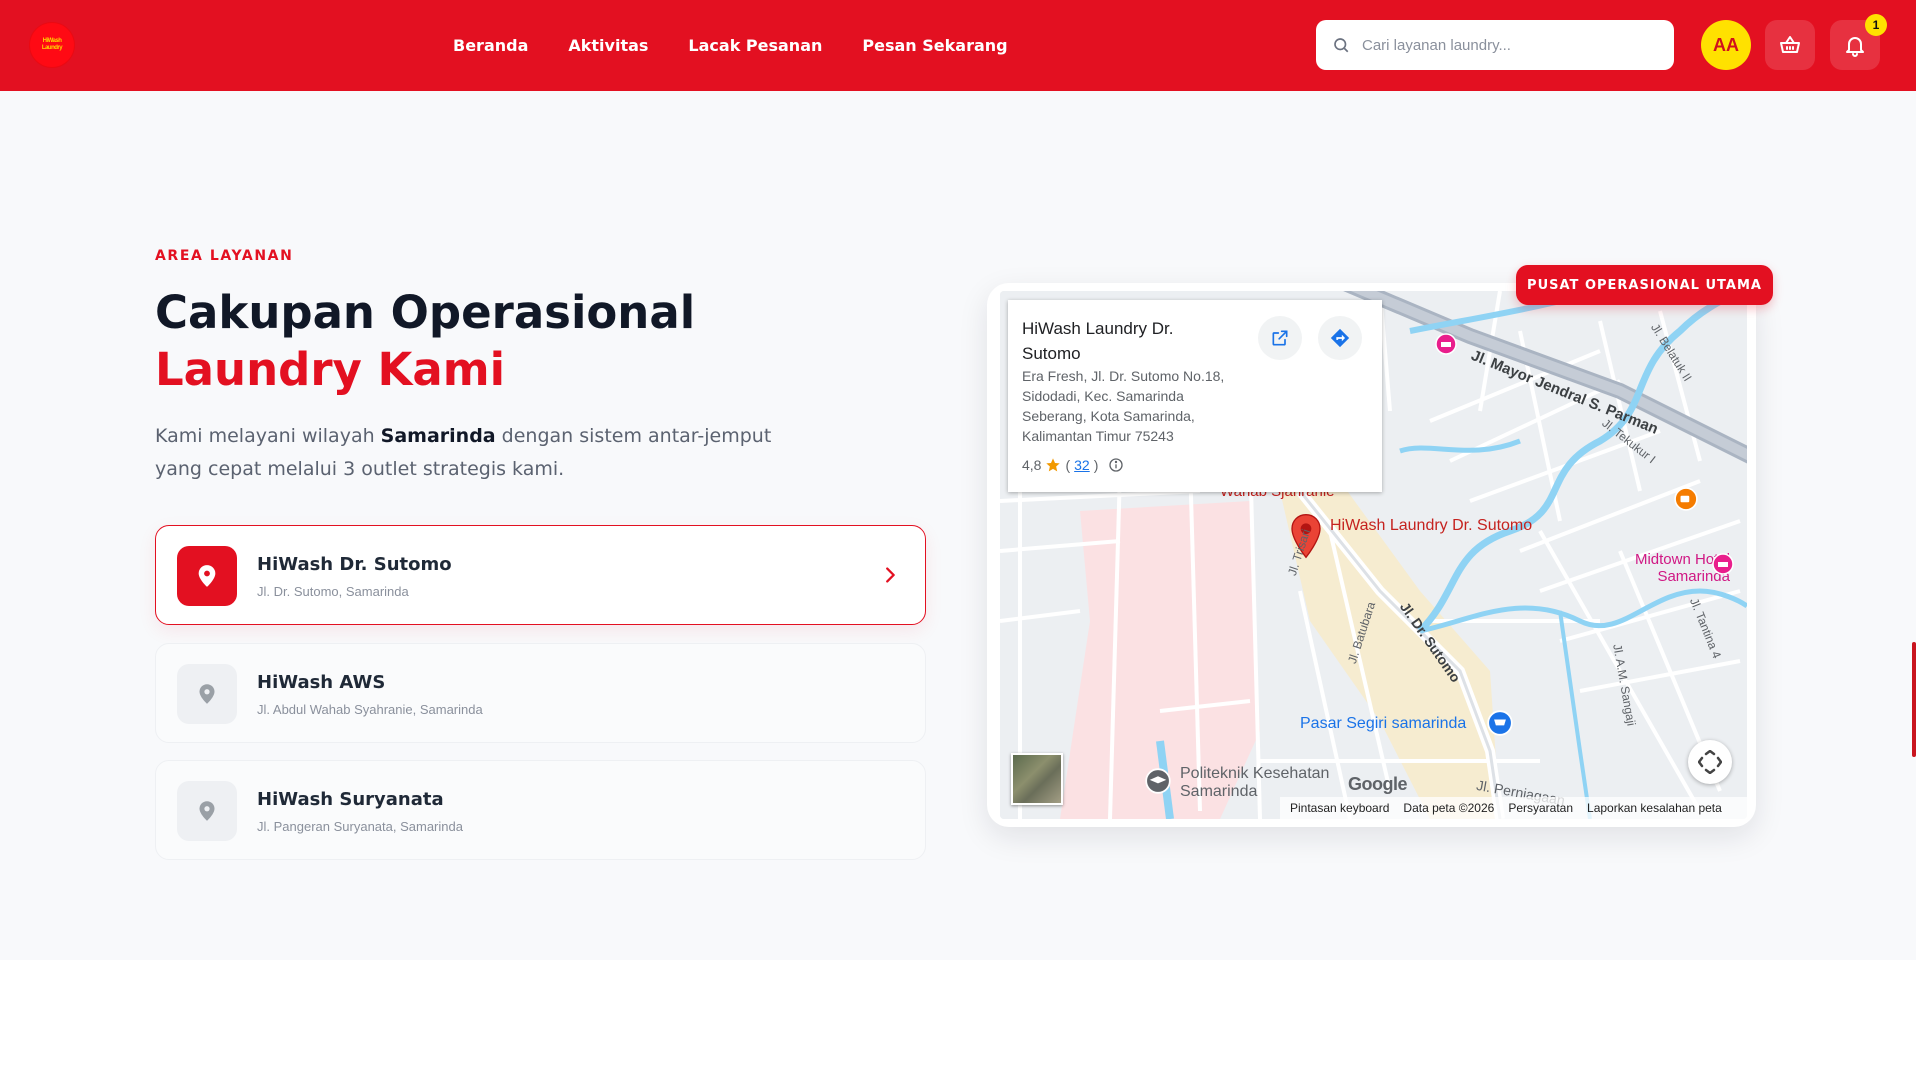 The image size is (1916, 1079). What do you see at coordinates (1682, 568) in the screenshot?
I see `map-place-hotel: Midtown Hotel Samarinda` at bounding box center [1682, 568].